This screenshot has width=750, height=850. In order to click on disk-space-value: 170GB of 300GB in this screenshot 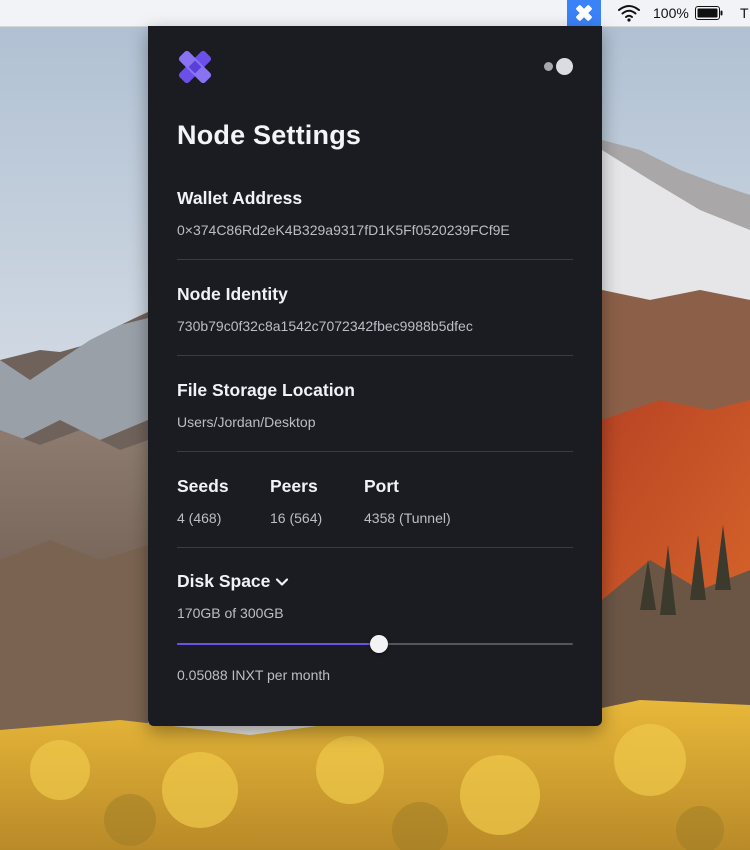, I will do `click(230, 613)`.